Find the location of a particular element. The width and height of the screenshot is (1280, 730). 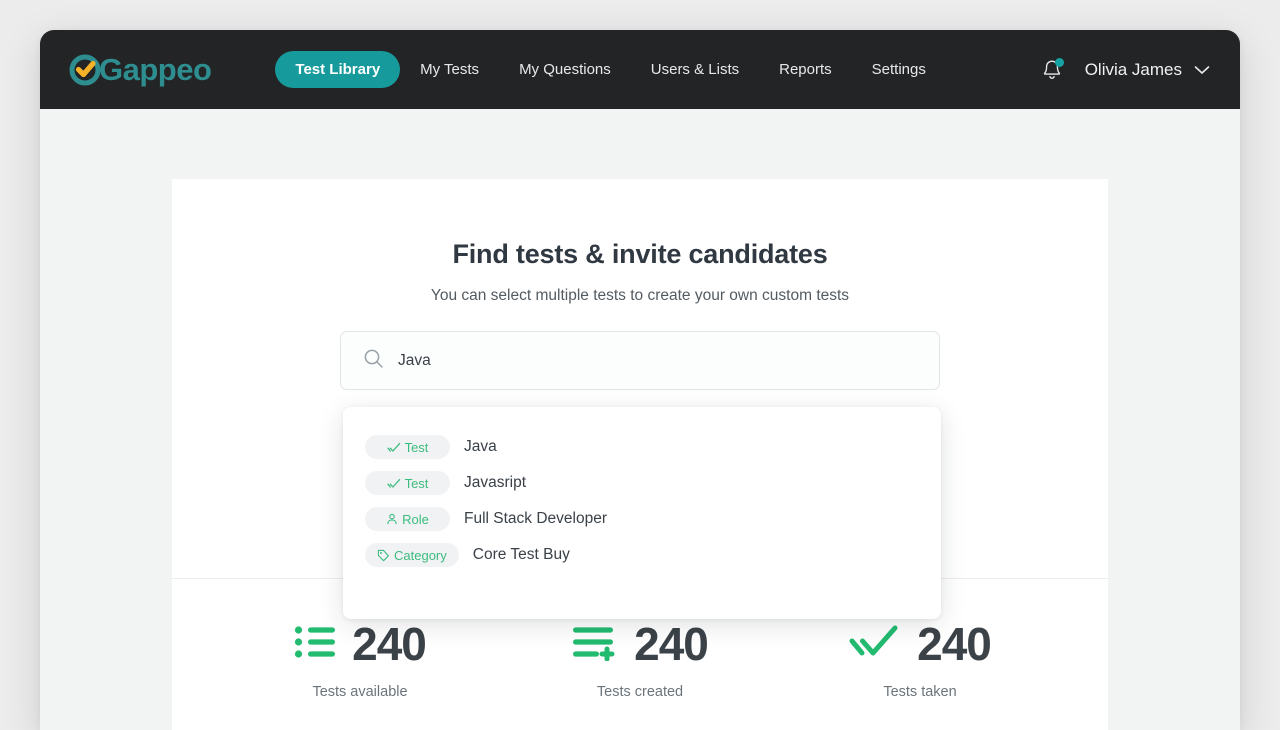

search-input: Java is located at coordinates (640, 360).